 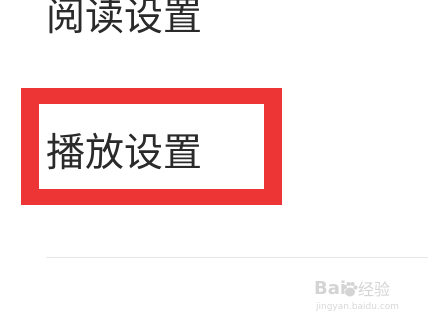 I want to click on paw-icon, so click(x=350, y=289).